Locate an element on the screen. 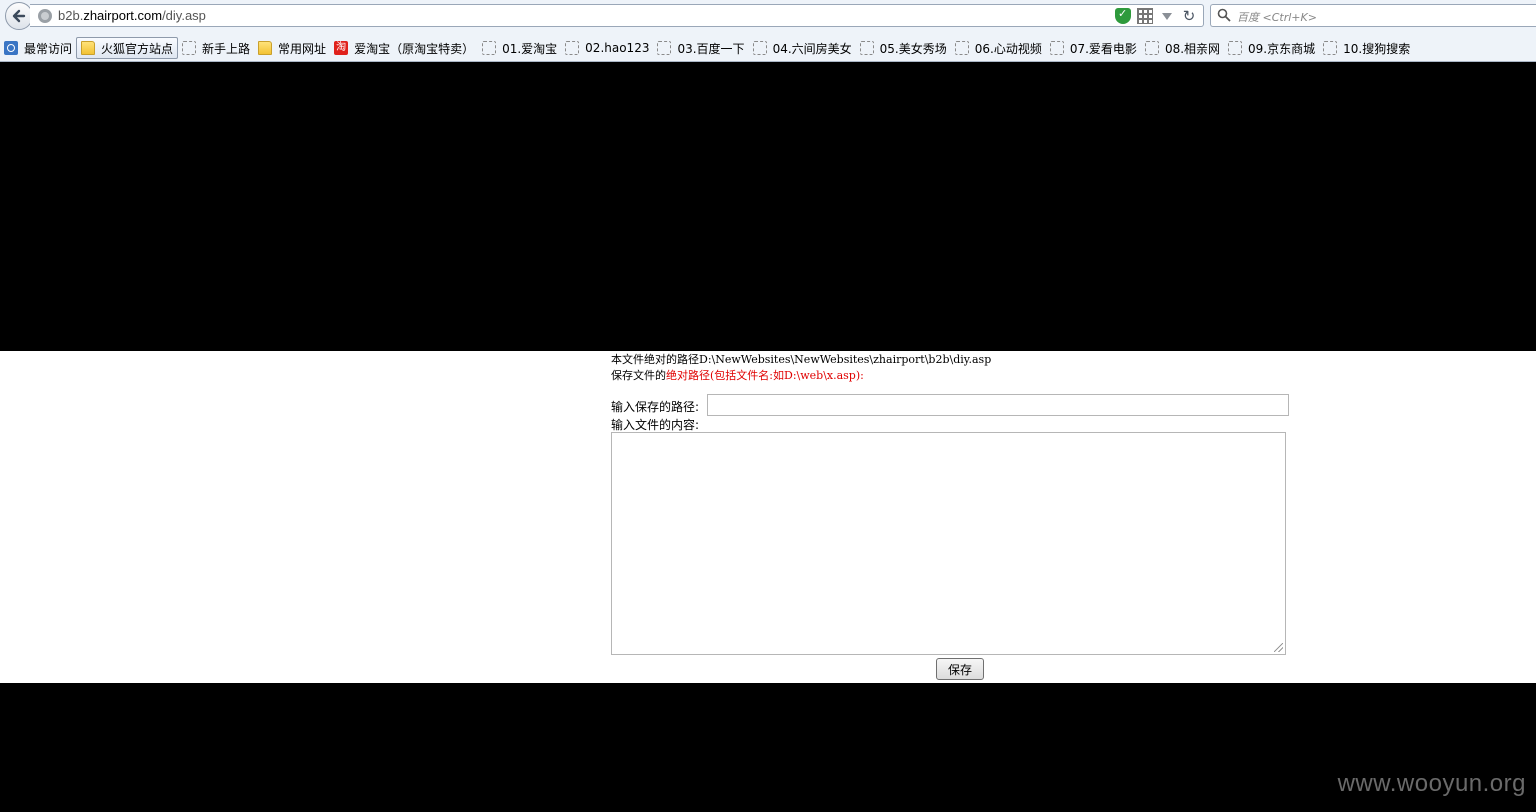  bookmark-item: 08.相亲网 is located at coordinates (1182, 48).